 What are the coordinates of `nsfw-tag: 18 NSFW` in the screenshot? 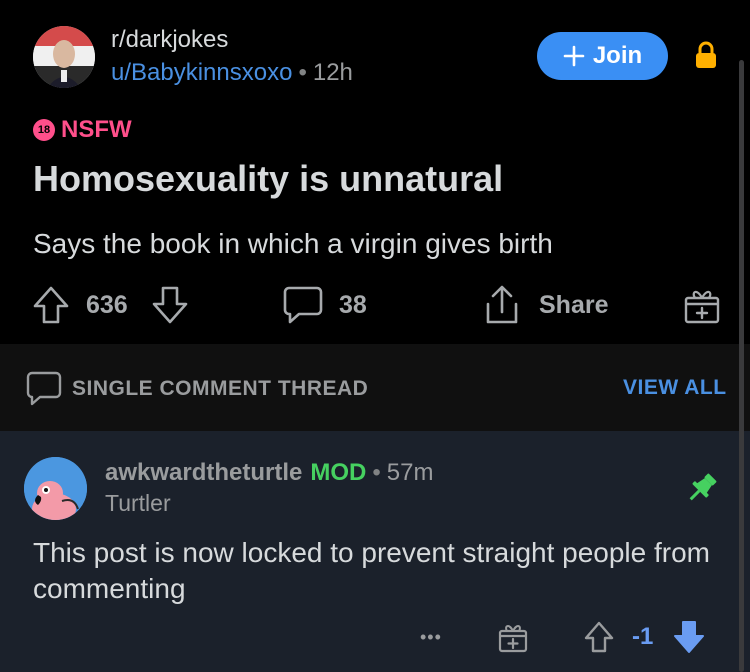 It's located at (82, 130).